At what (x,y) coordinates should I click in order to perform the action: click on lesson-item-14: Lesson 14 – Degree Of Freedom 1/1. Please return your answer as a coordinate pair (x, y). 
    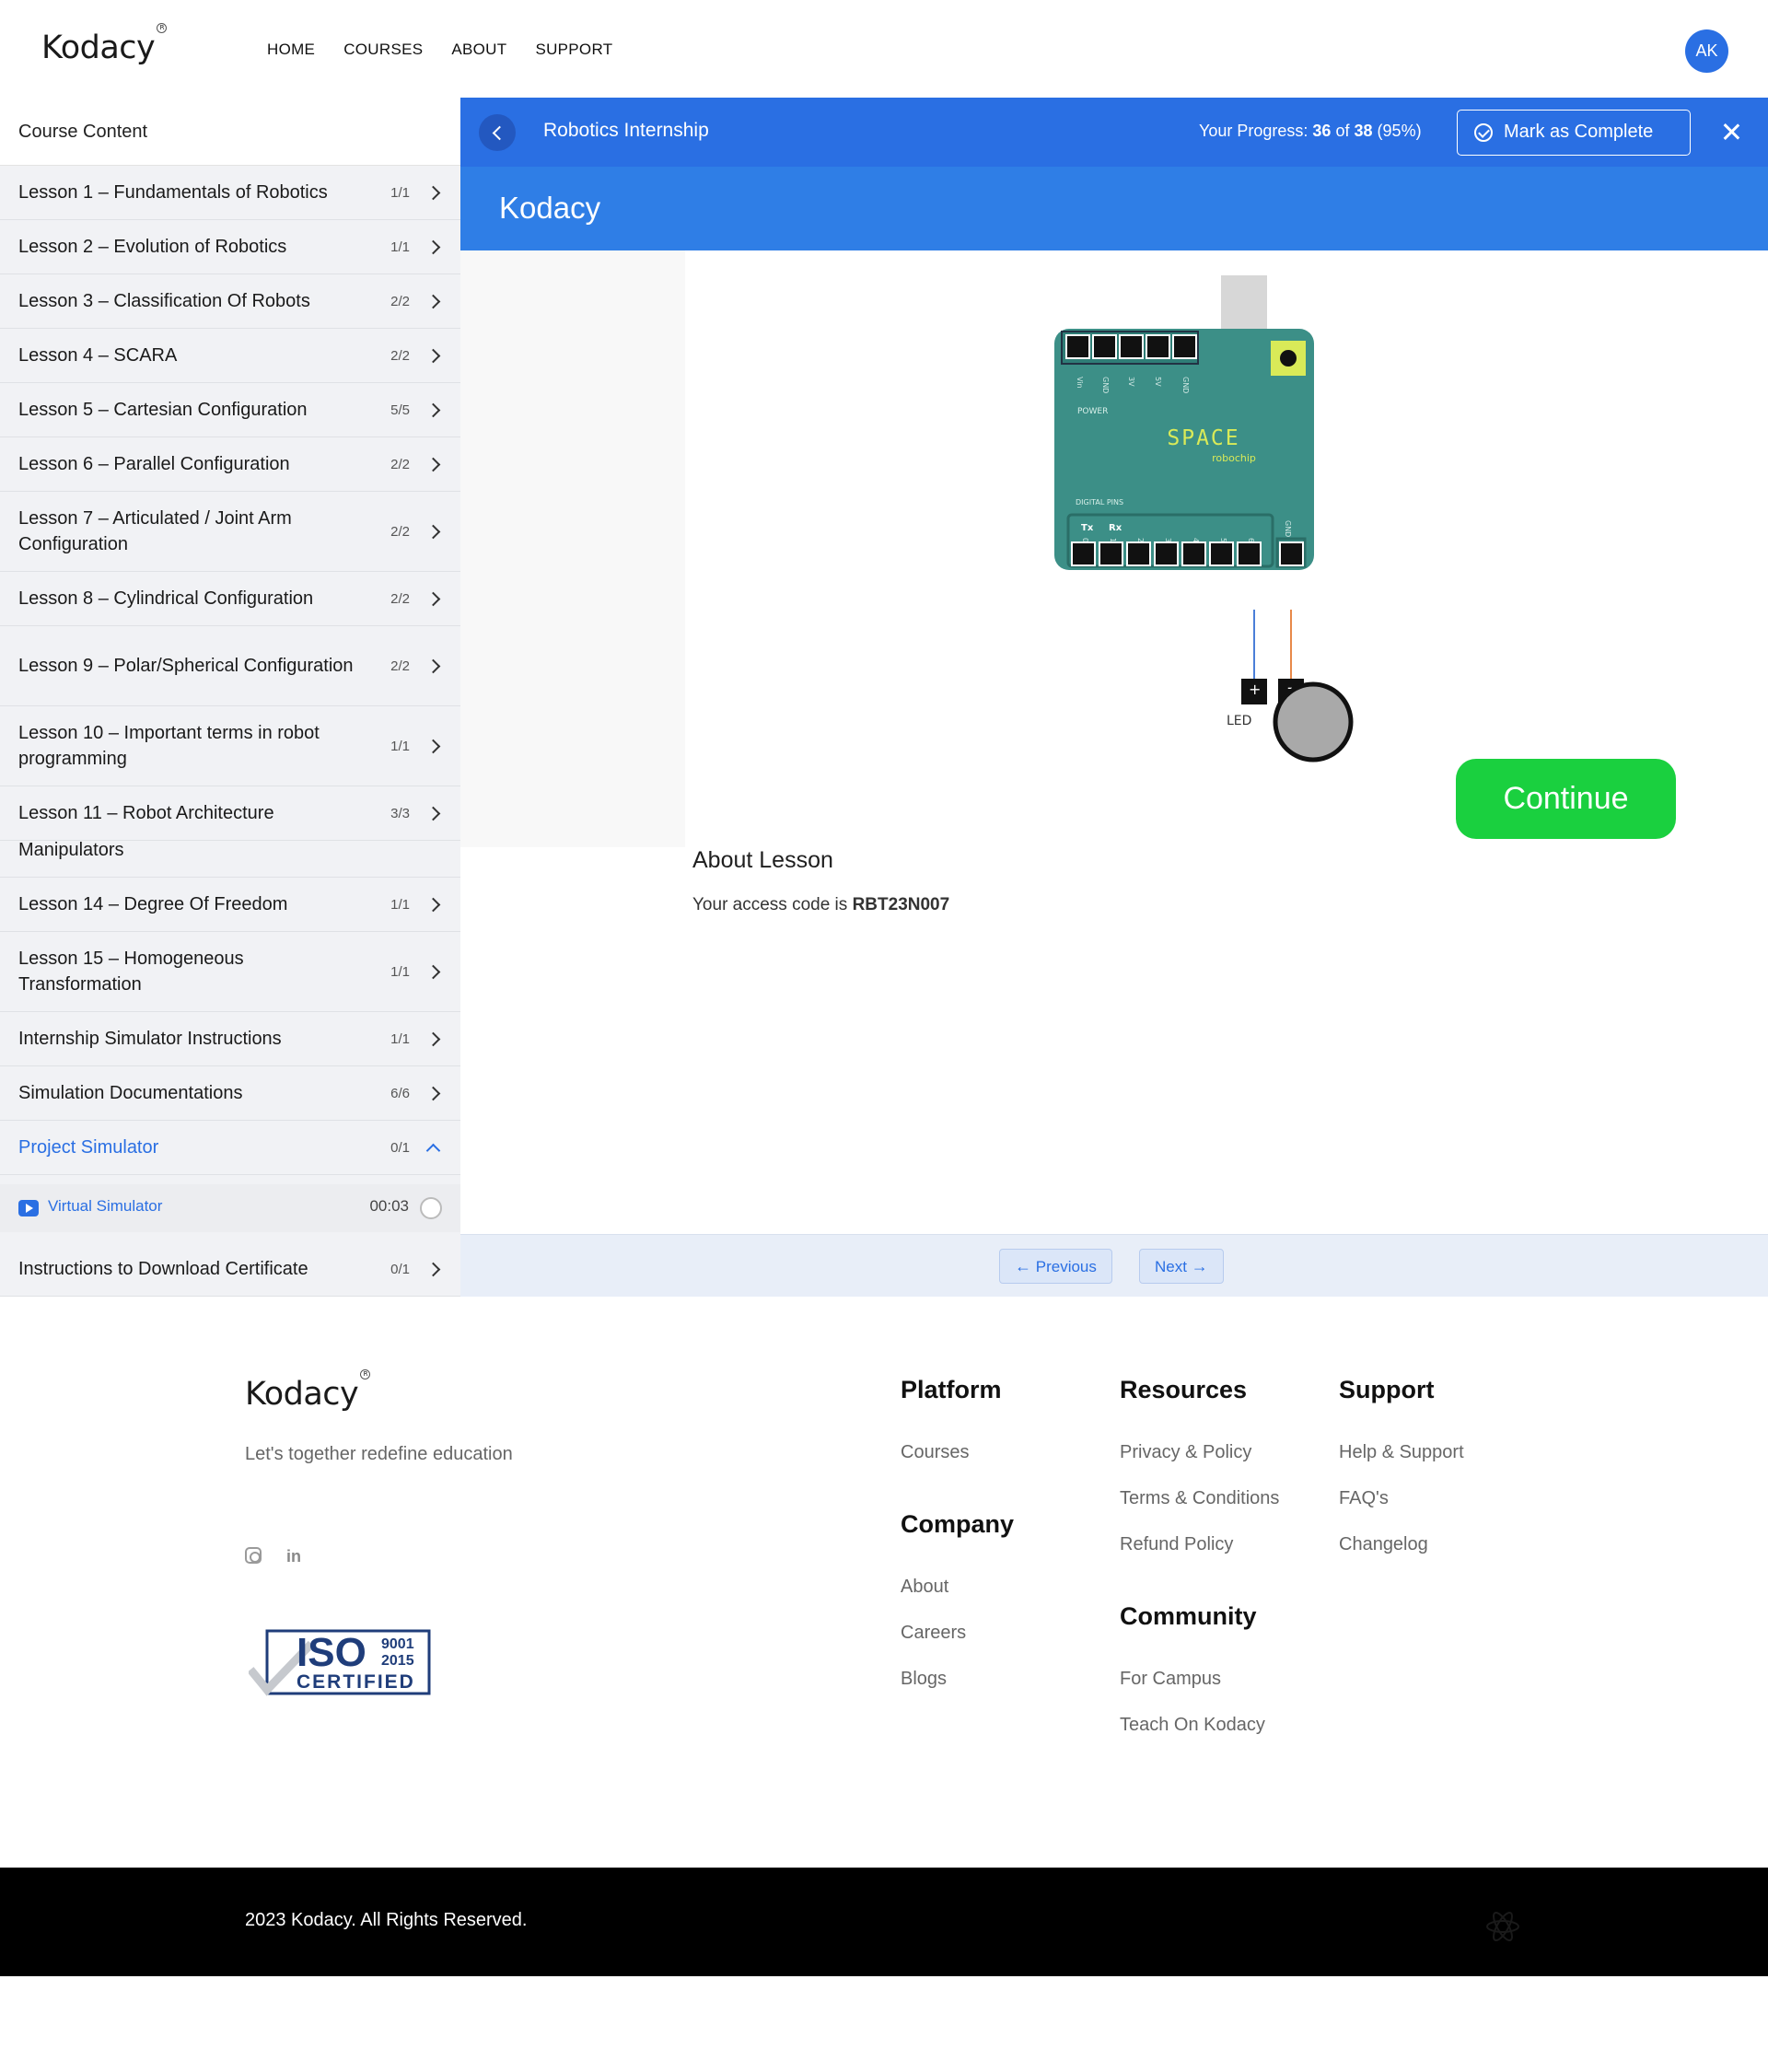
    Looking at the image, I should click on (230, 905).